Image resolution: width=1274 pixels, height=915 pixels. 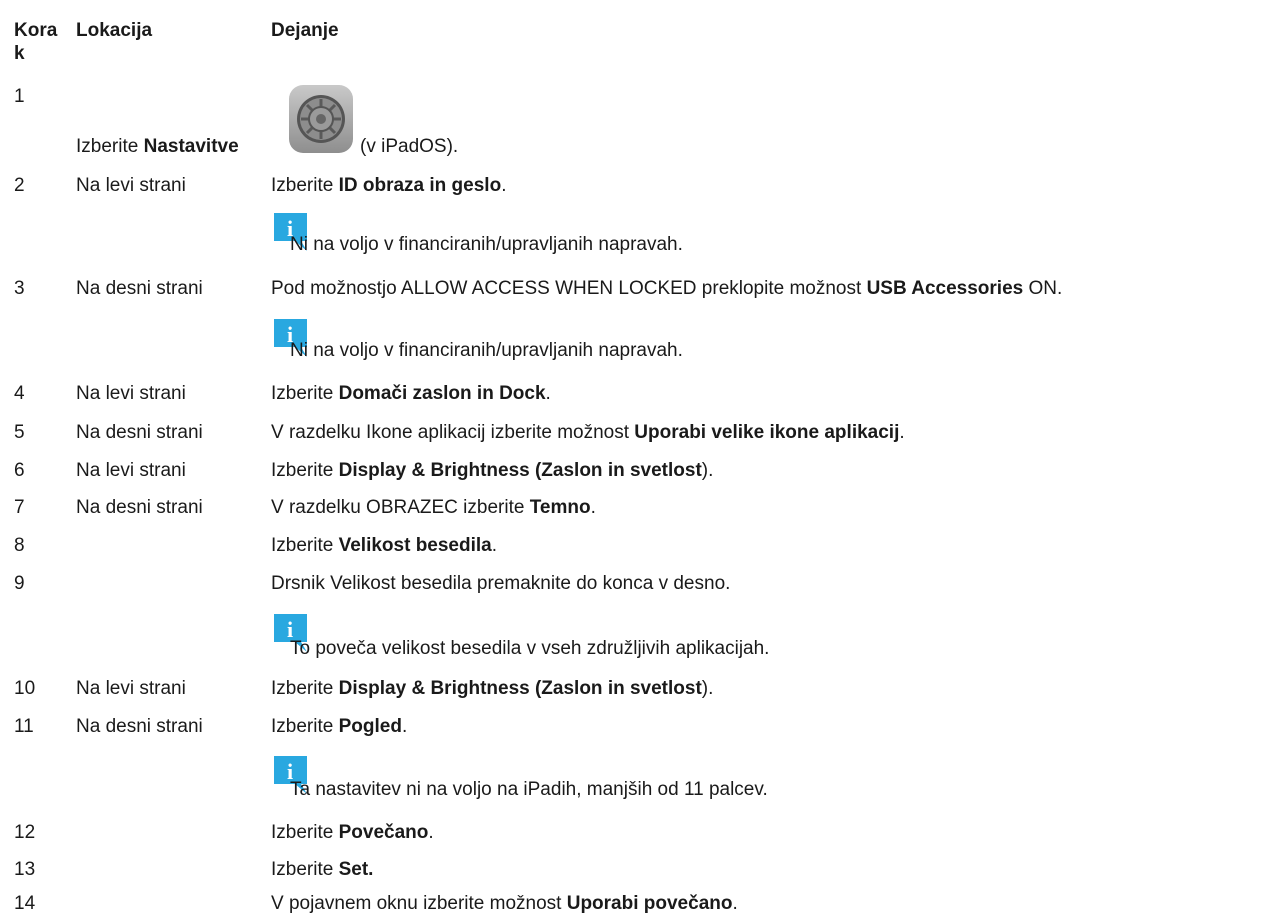 I want to click on step-number: 9, so click(x=19, y=583).